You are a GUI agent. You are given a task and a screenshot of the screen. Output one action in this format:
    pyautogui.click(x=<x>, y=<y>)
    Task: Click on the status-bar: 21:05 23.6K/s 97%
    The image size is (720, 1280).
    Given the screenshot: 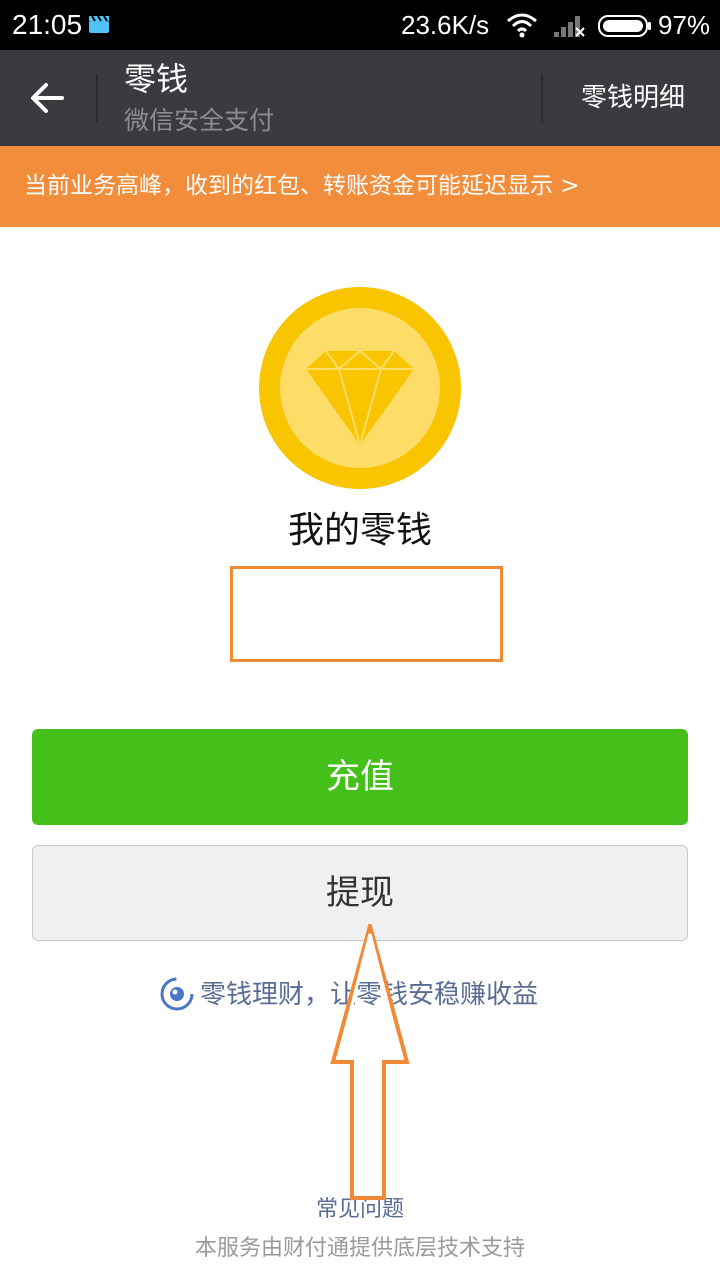 What is the action you would take?
    pyautogui.click(x=360, y=25)
    